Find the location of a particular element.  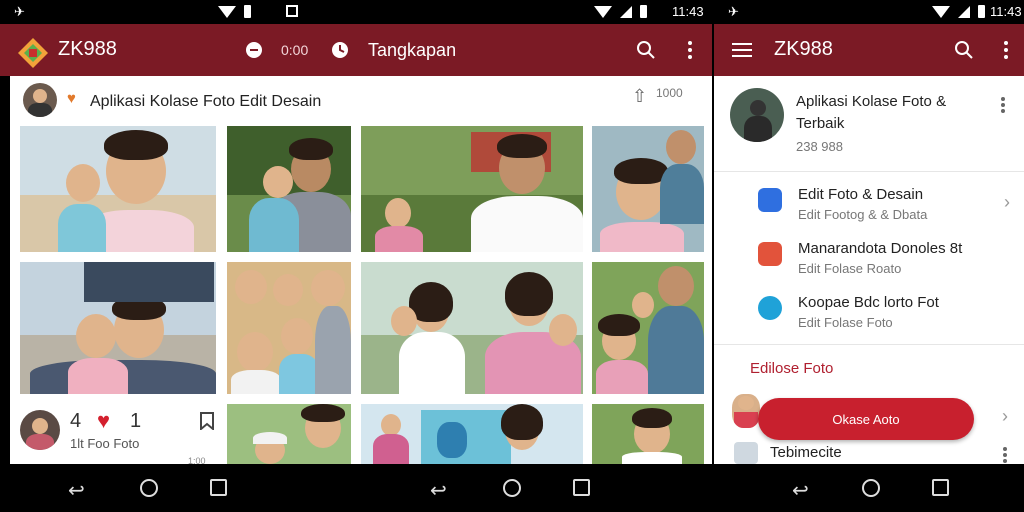

status-bar-mid: 11:43 is located at coordinates (532, 12).